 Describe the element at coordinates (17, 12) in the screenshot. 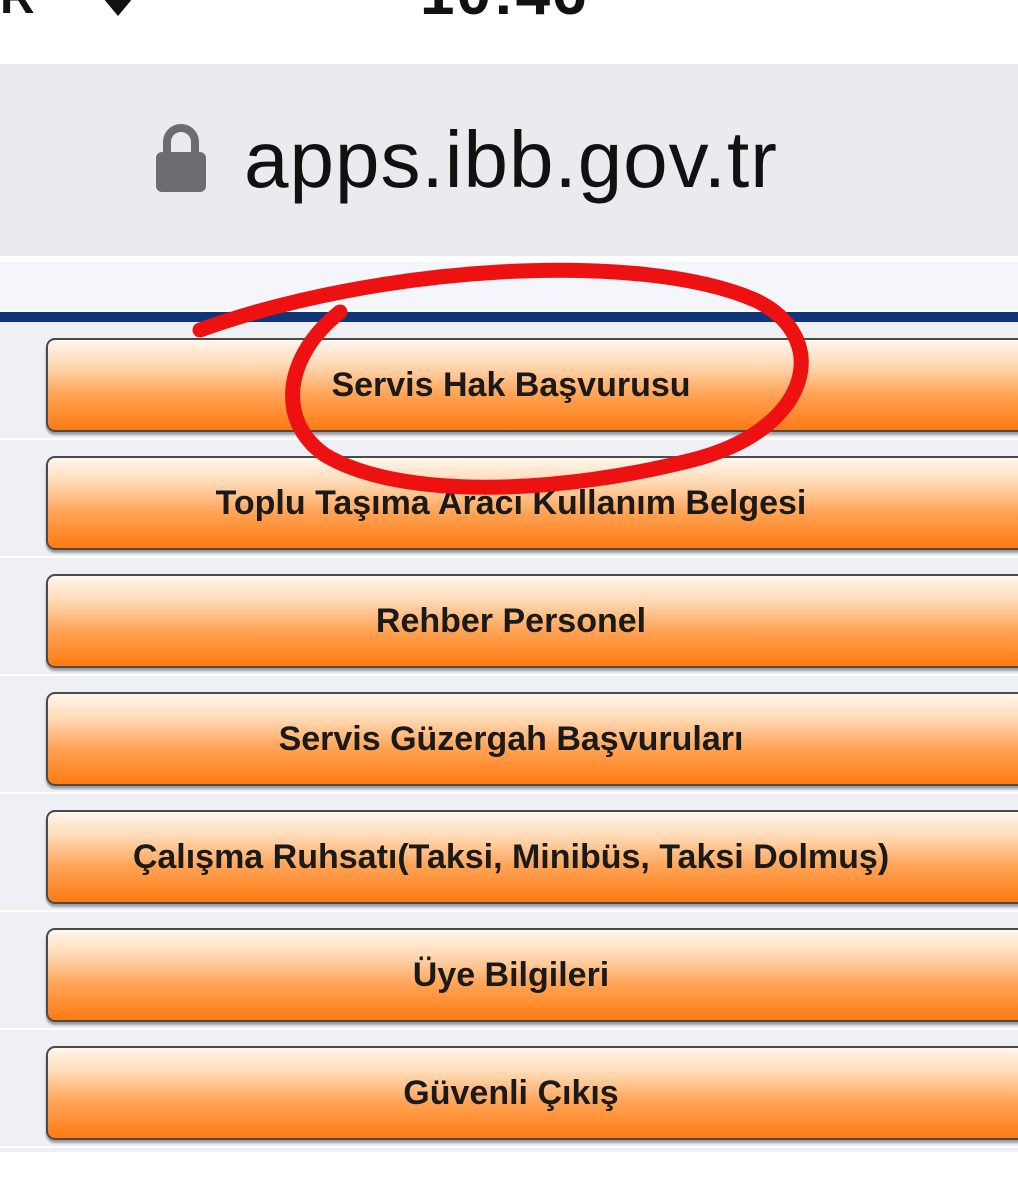

I see `carrier-label: R` at that location.